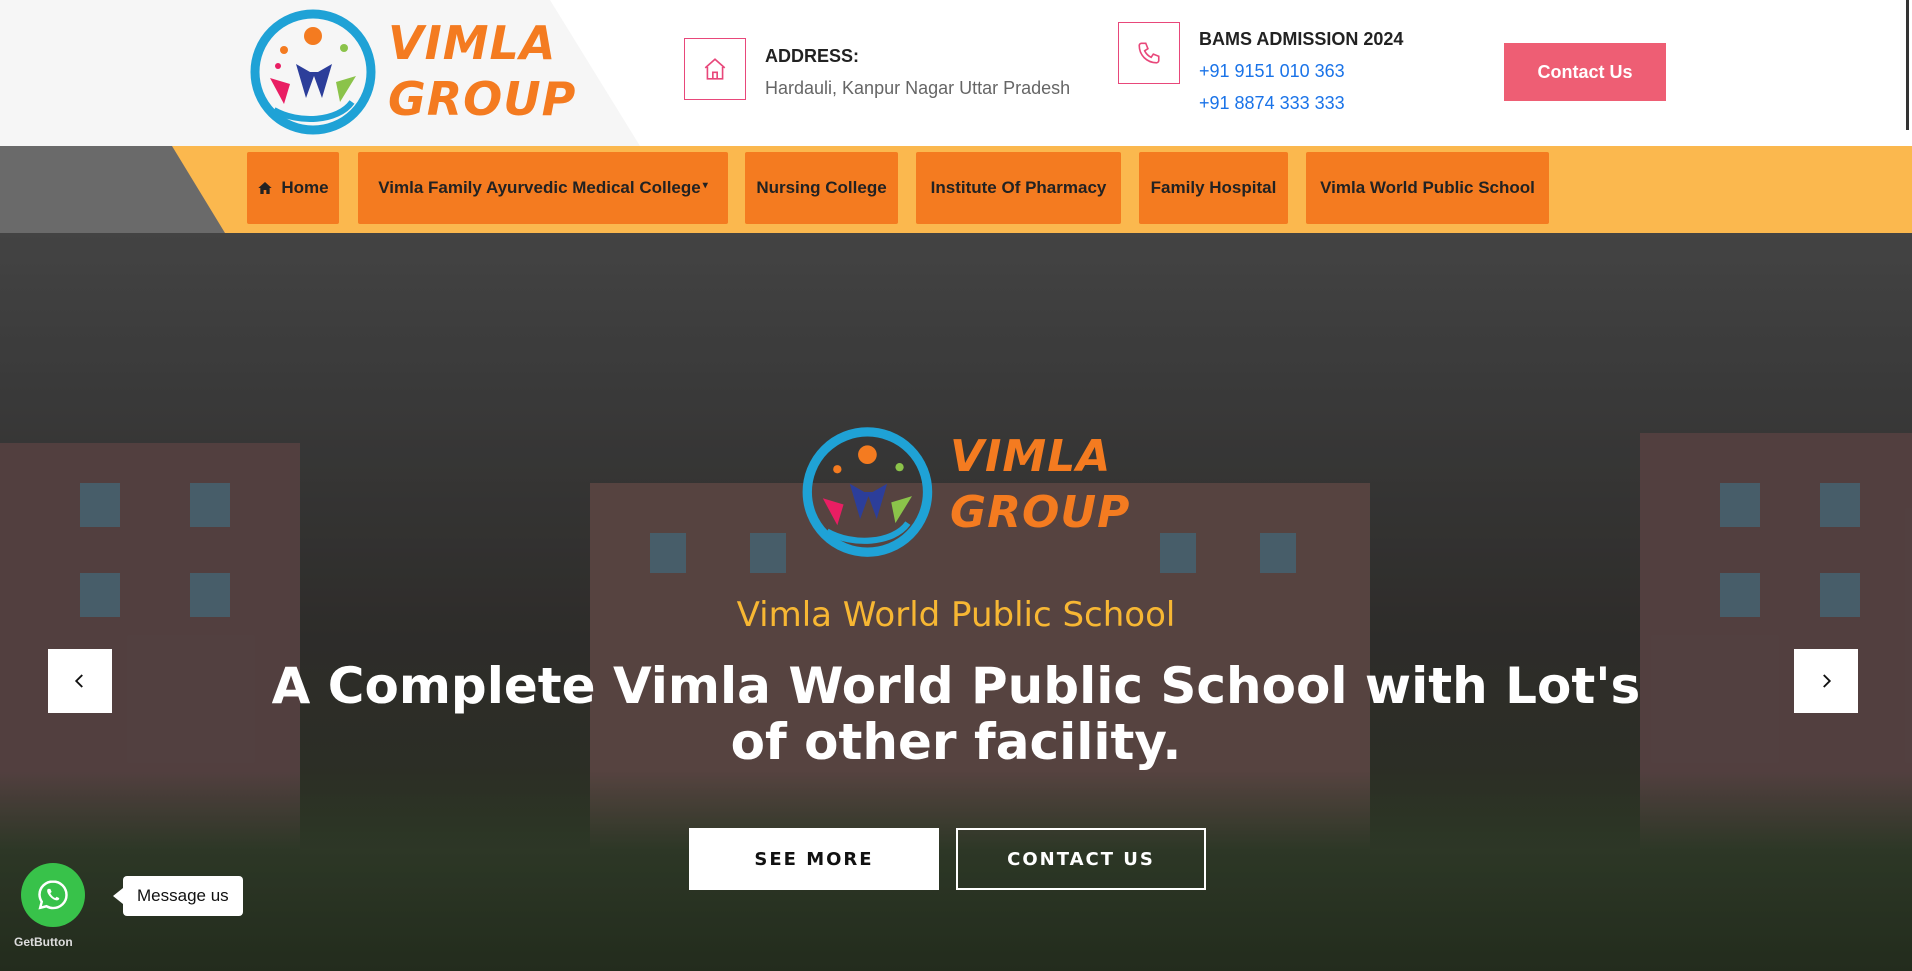  What do you see at coordinates (112, 189) in the screenshot?
I see `nav-wedge` at bounding box center [112, 189].